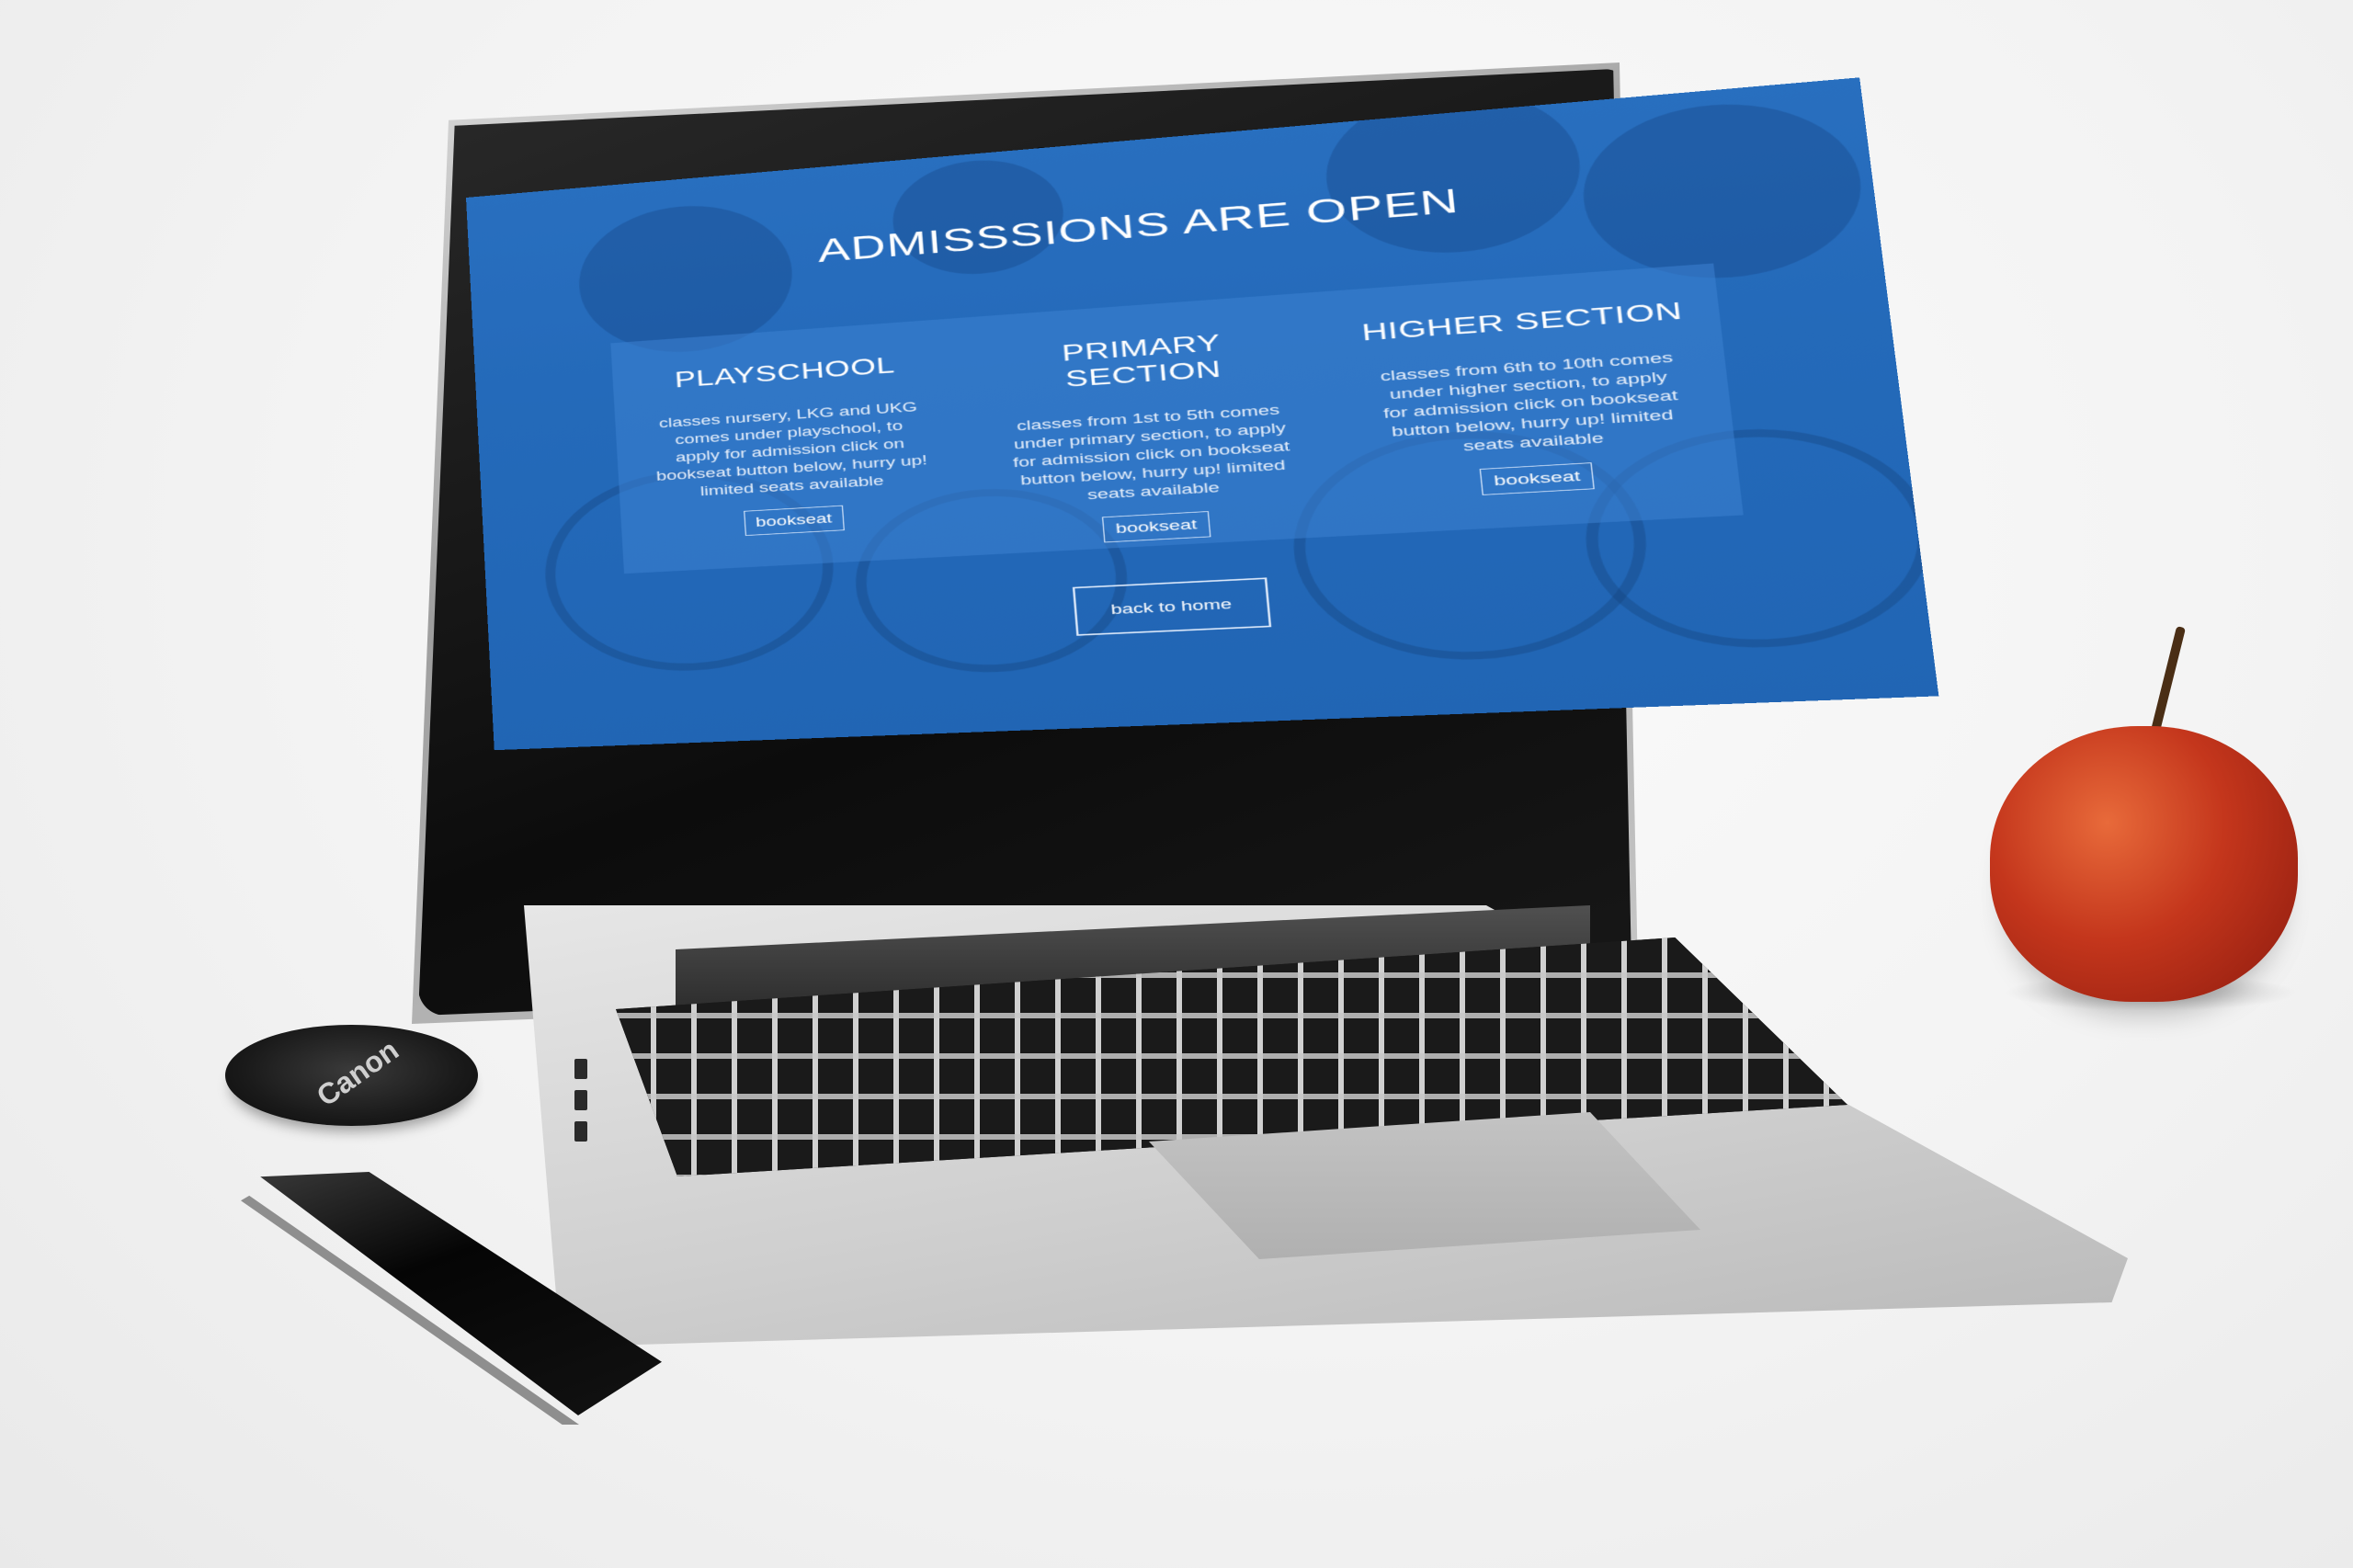  What do you see at coordinates (2144, 864) in the screenshot?
I see `apple` at bounding box center [2144, 864].